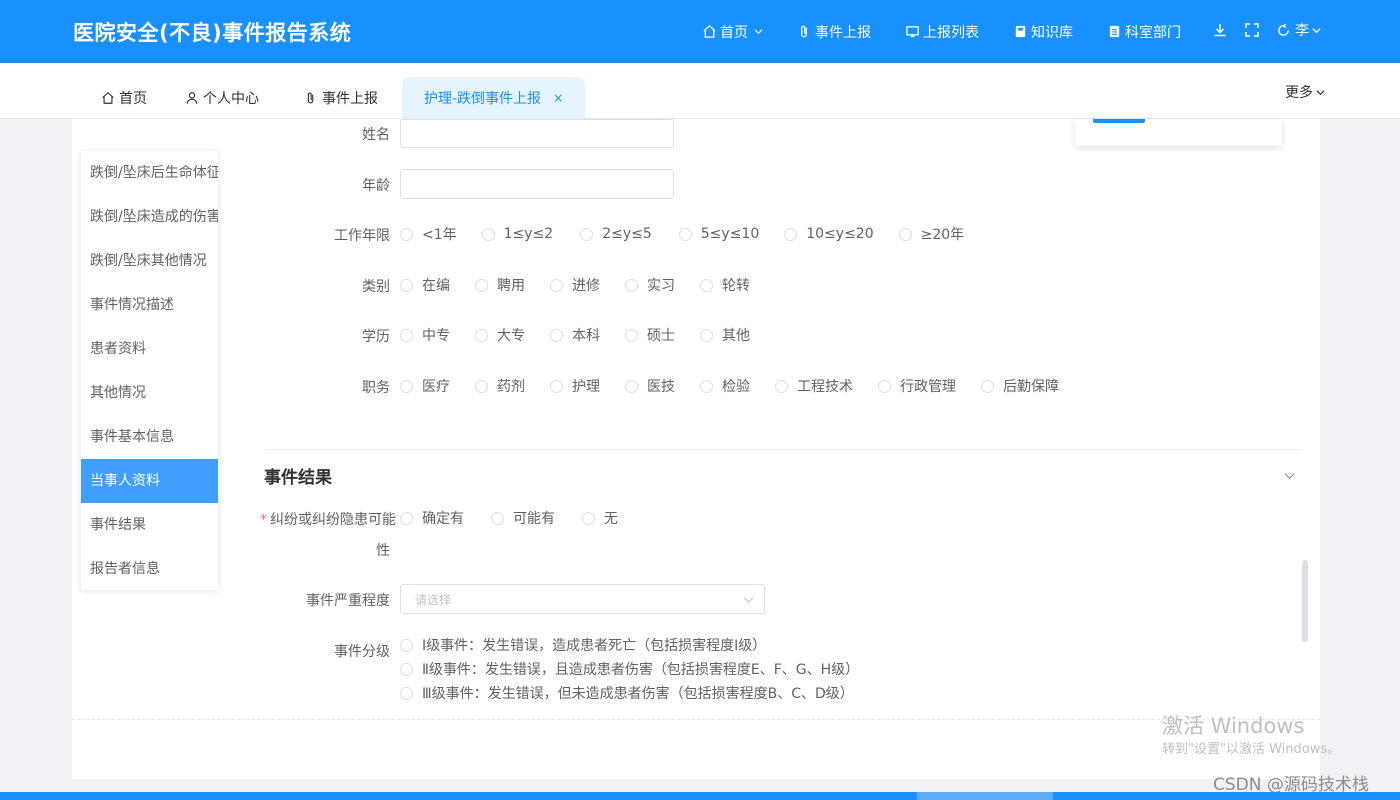  I want to click on section-divider, so click(783, 449).